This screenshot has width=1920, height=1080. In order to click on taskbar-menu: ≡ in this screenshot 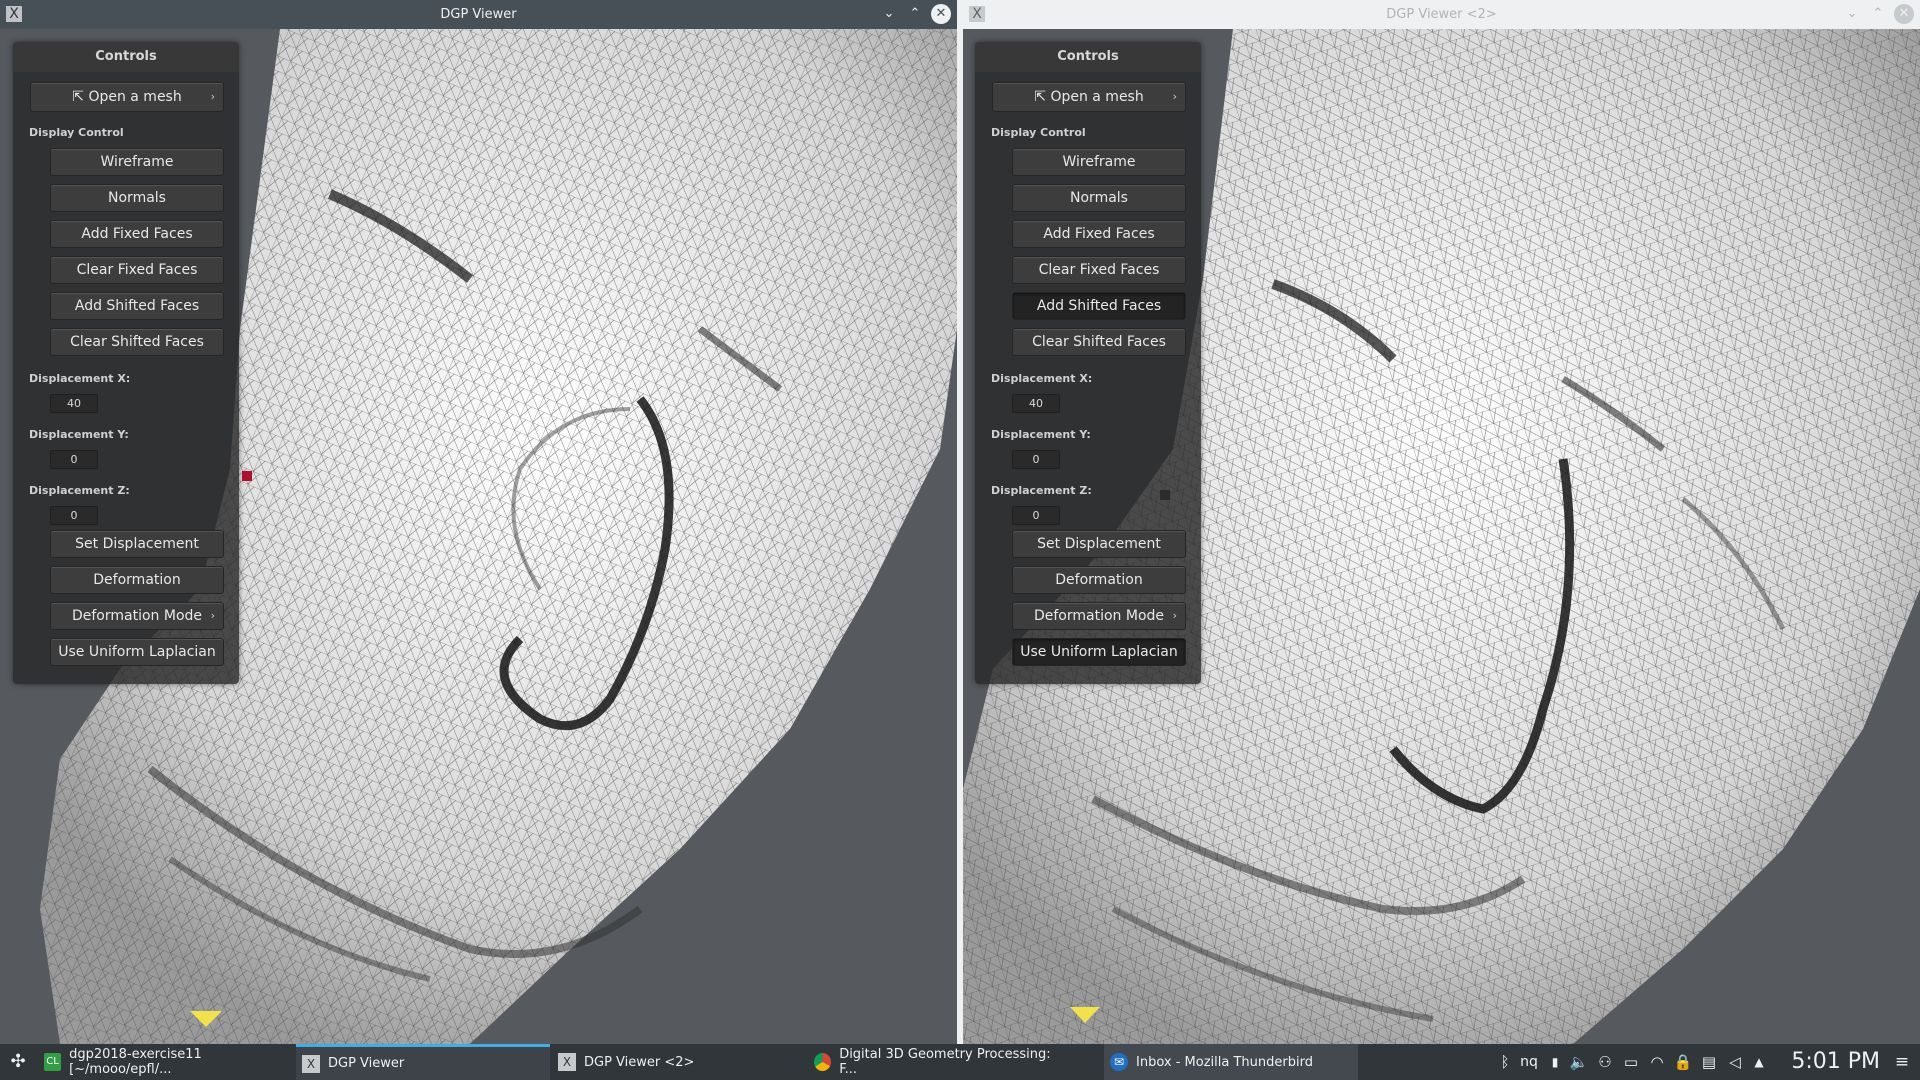, I will do `click(1902, 1062)`.